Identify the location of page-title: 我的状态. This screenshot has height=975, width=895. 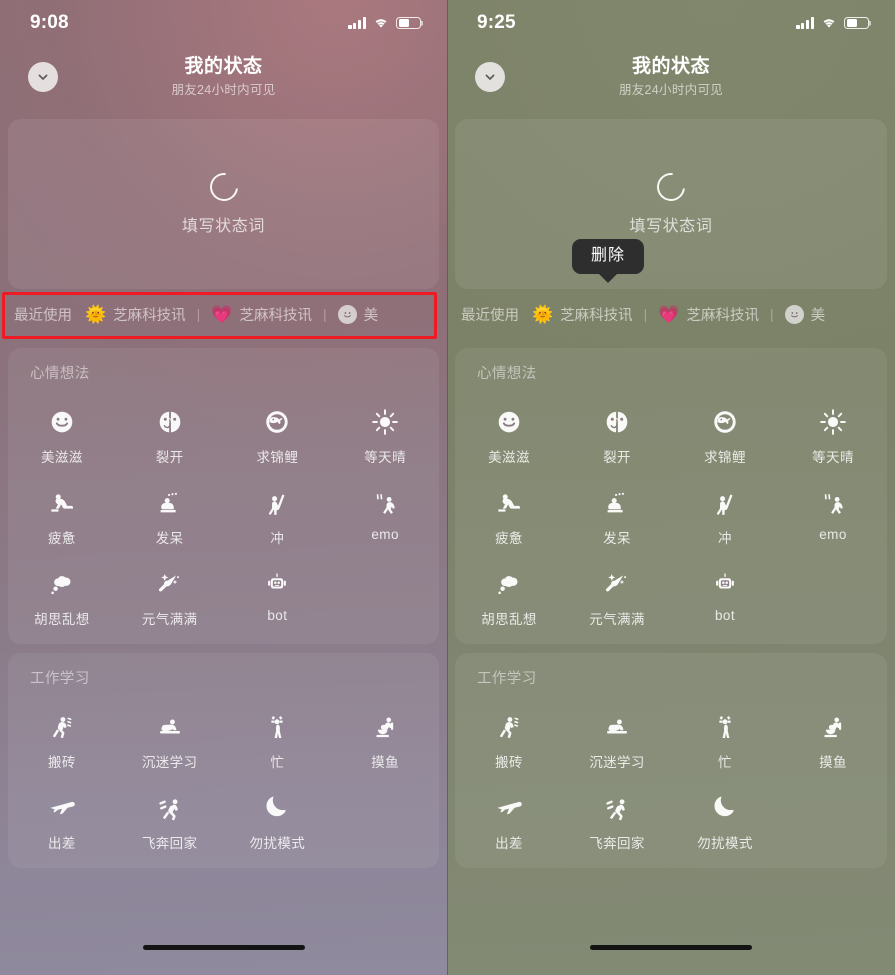
(223, 67).